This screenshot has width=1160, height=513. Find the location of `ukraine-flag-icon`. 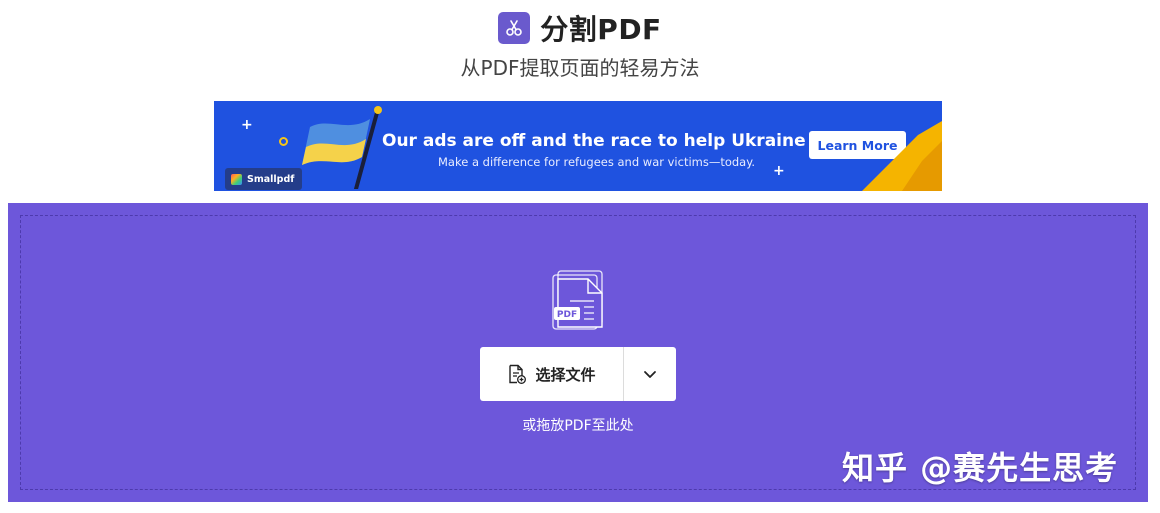

ukraine-flag-icon is located at coordinates (342, 147).